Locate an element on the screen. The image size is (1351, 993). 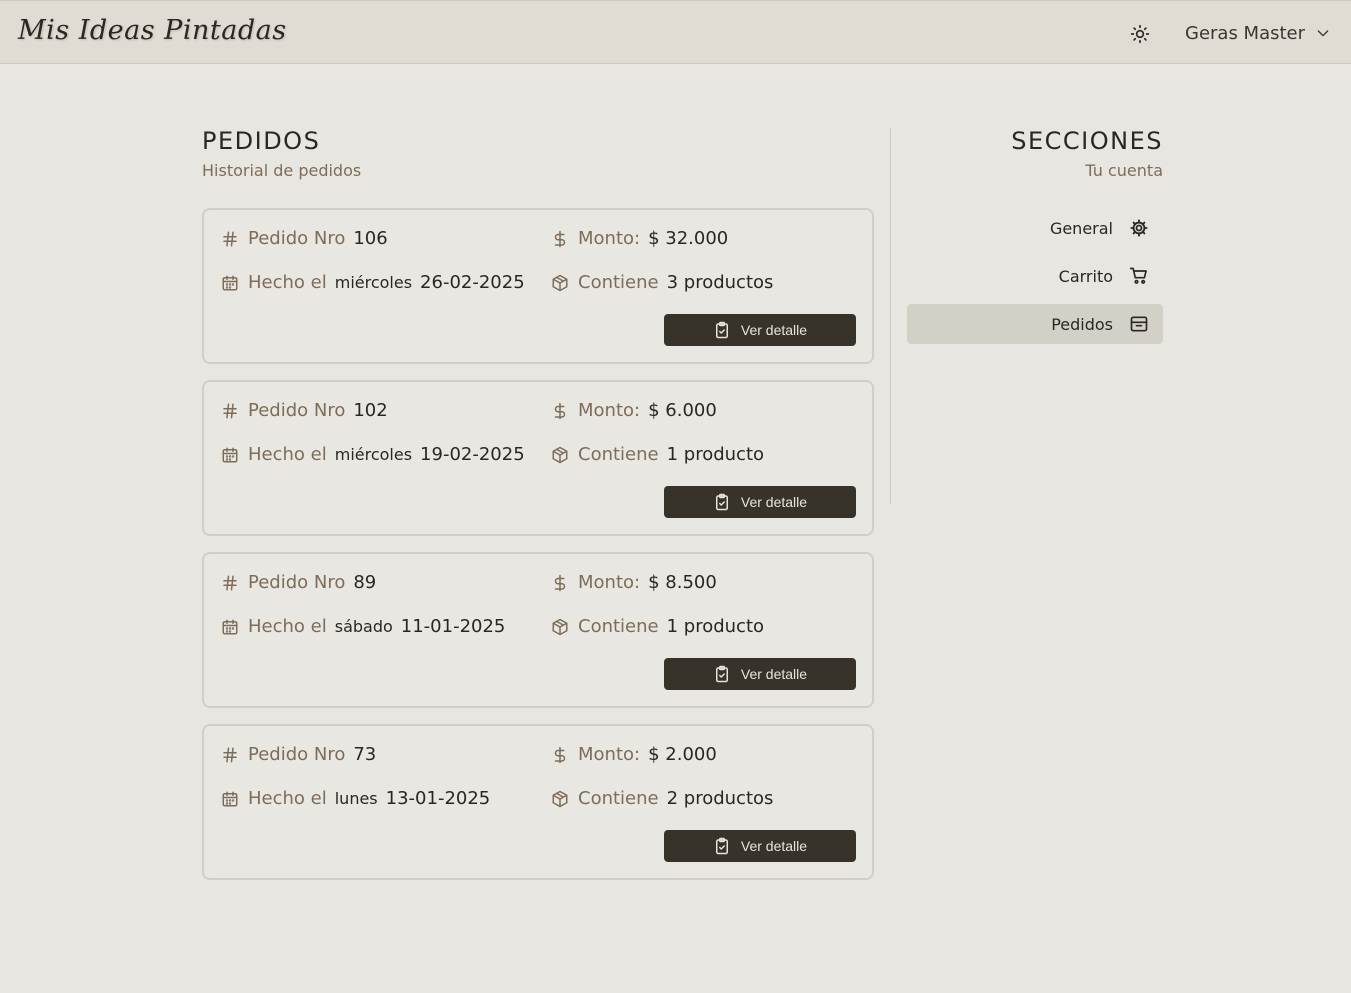
order-number: 102 is located at coordinates (370, 410).